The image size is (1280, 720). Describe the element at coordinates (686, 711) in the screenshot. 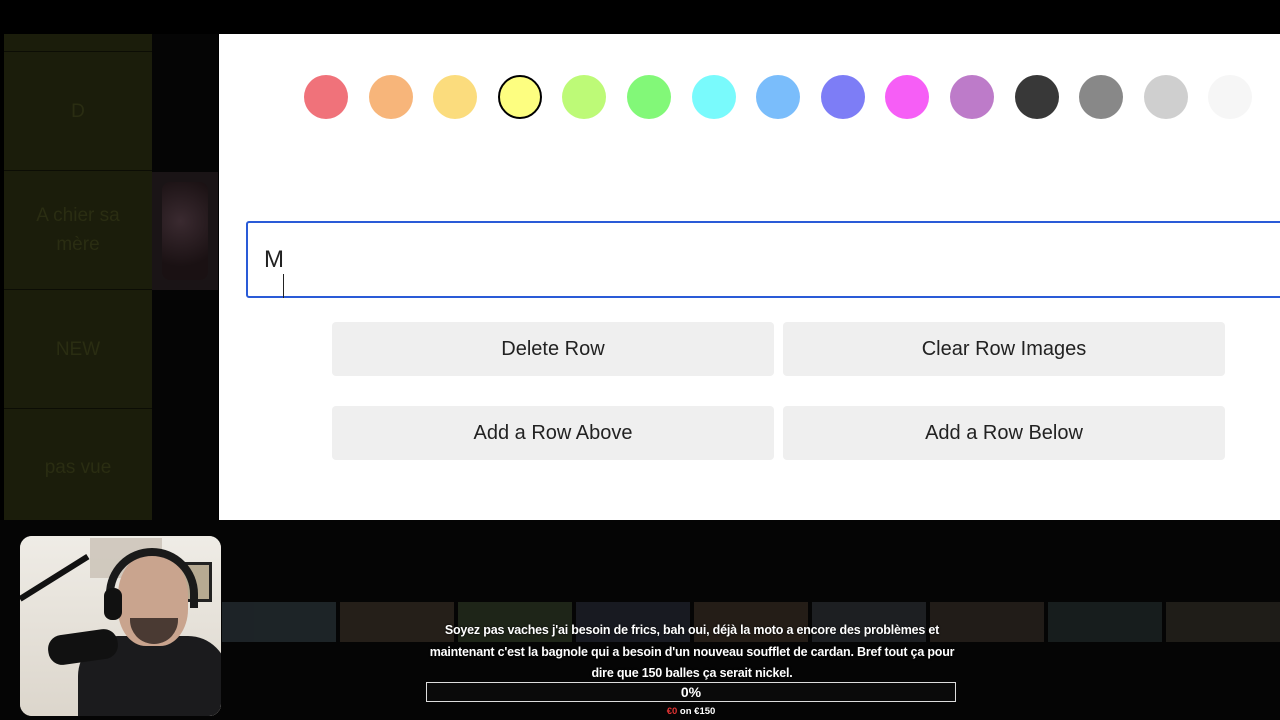

I see `goal-separator: on` at that location.